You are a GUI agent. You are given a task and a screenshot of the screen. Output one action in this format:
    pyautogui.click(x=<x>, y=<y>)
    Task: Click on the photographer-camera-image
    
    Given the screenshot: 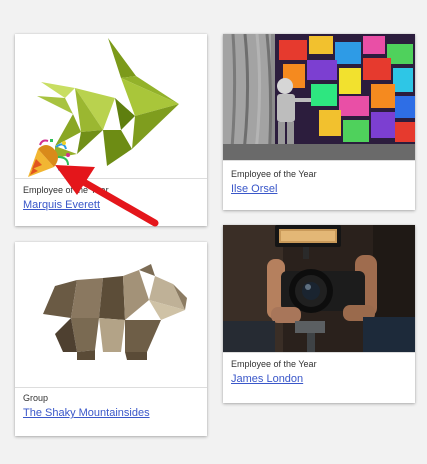 What is the action you would take?
    pyautogui.click(x=319, y=288)
    